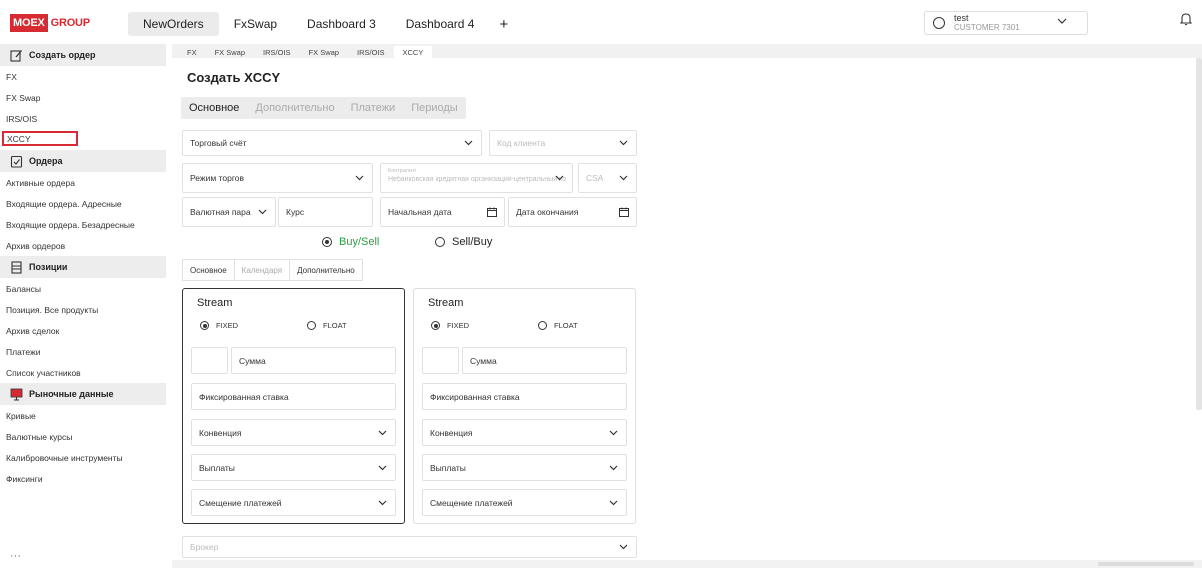  I want to click on end-date-input: Дата окончания, so click(572, 212).